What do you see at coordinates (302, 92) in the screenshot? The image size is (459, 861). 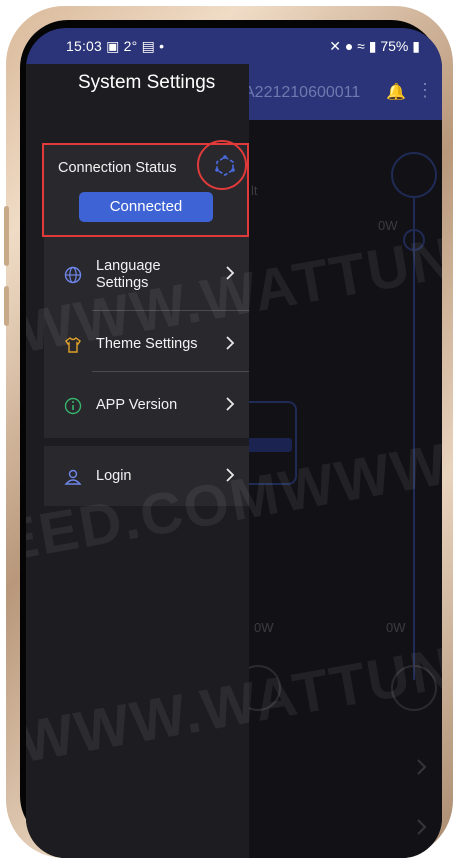 I see `device-id: A221210600011` at bounding box center [302, 92].